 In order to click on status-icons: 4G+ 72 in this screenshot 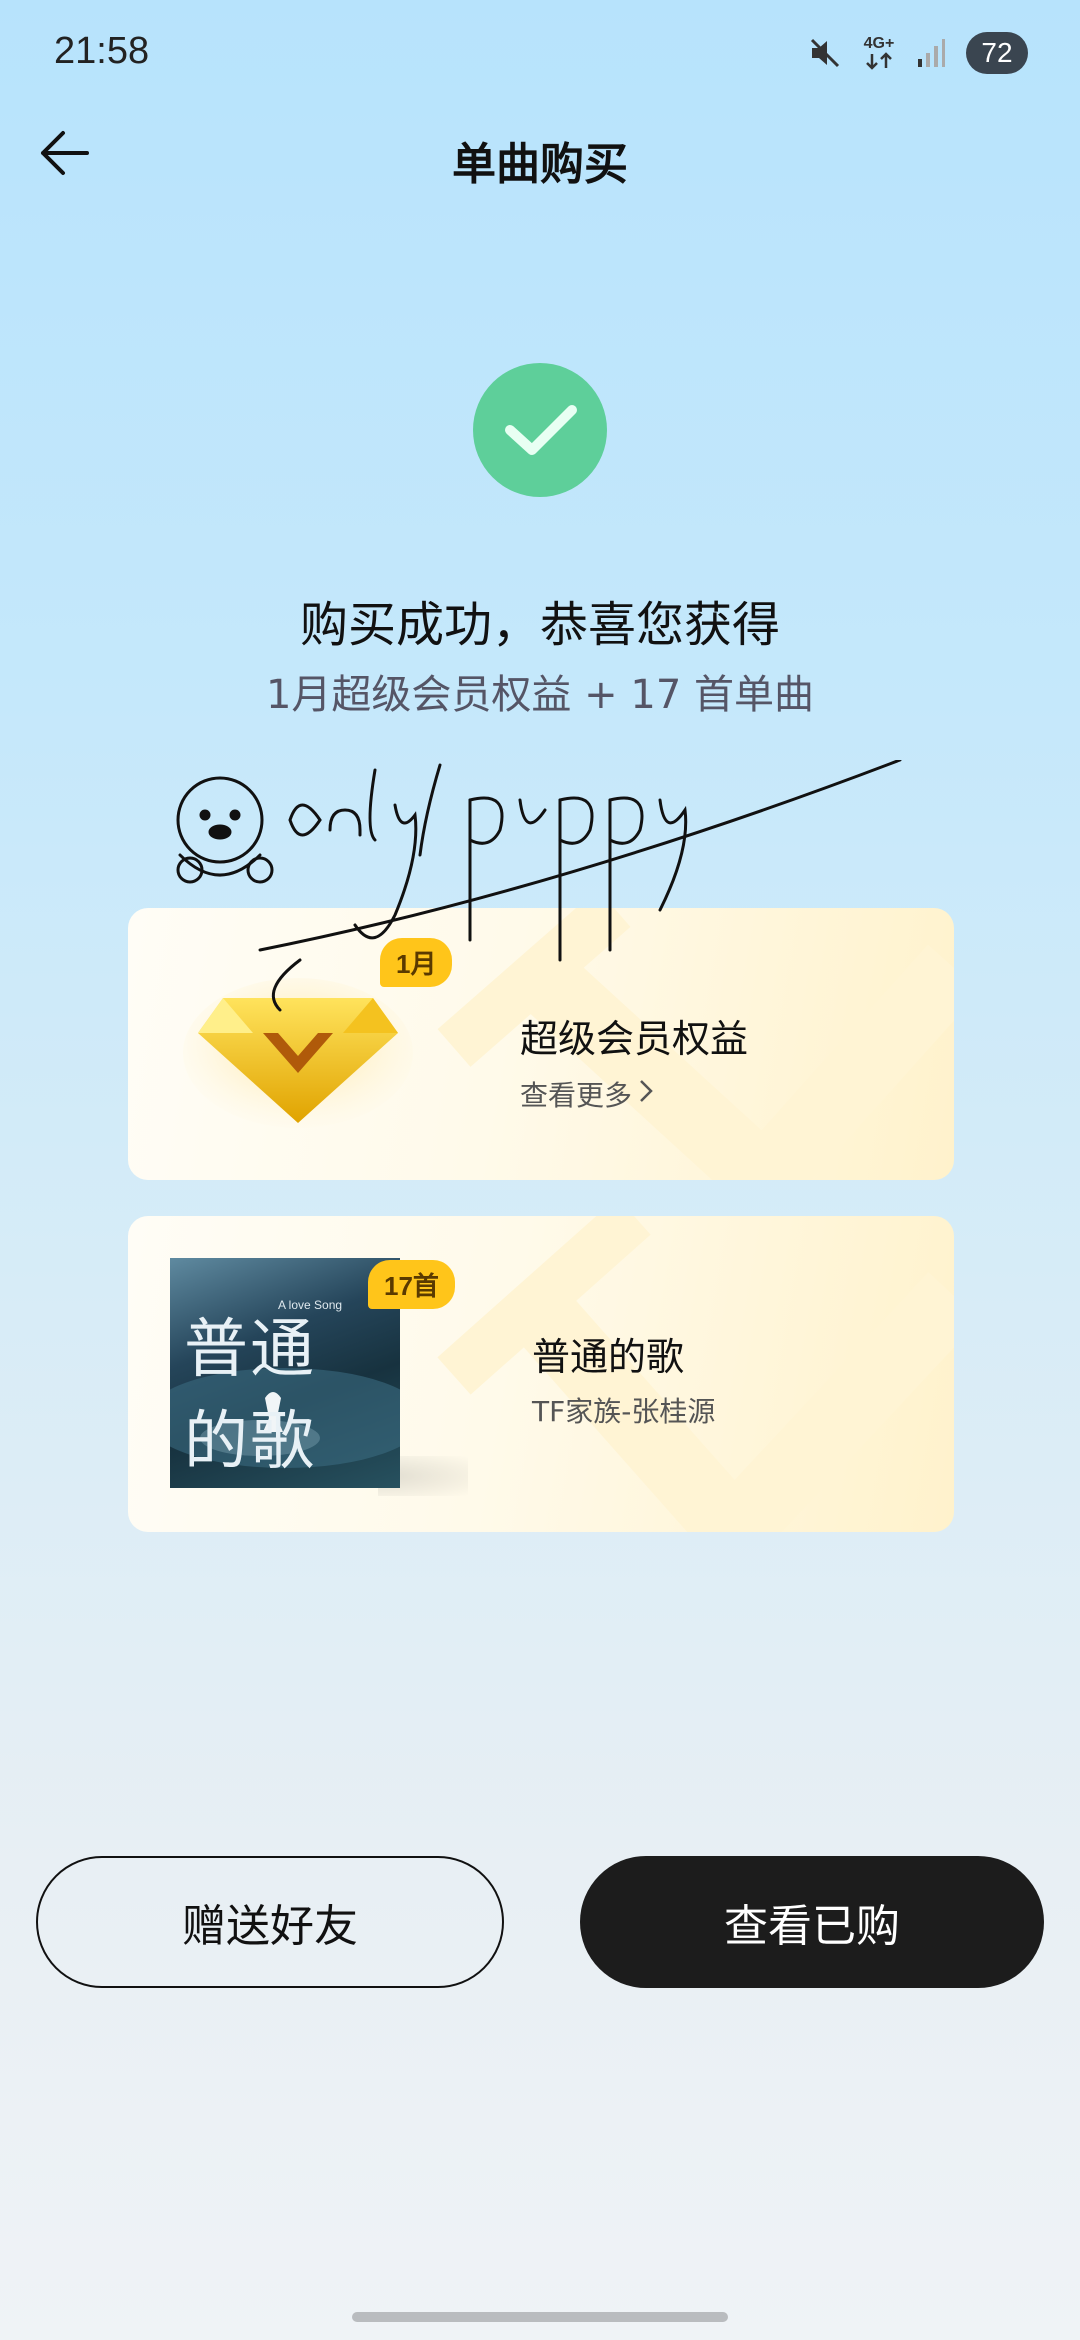, I will do `click(918, 53)`.